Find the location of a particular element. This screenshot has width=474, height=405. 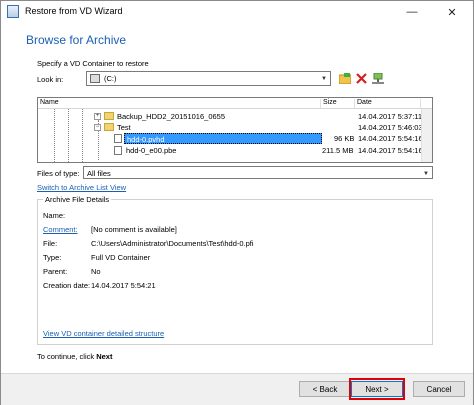

title-bar: Restore from VD Wizard — ✕ is located at coordinates (237, 12).